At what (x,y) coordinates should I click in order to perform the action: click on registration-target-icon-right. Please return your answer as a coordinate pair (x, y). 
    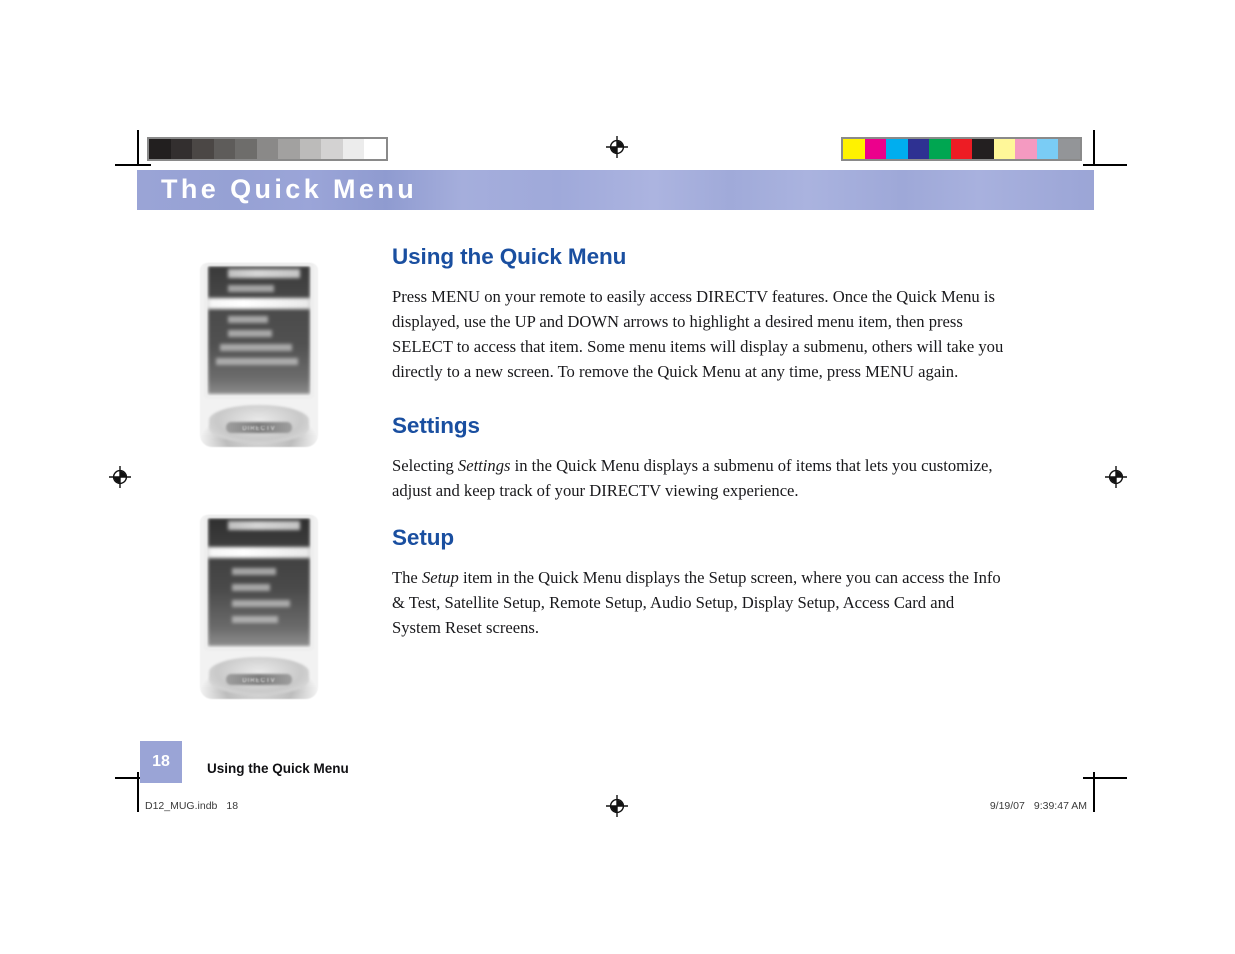
    Looking at the image, I should click on (1116, 477).